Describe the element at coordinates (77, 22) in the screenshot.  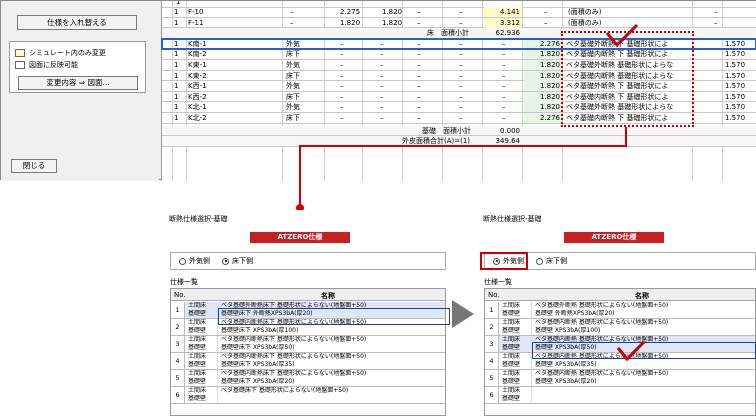
I see `swap-spec-button: 仕様を入れ替える` at that location.